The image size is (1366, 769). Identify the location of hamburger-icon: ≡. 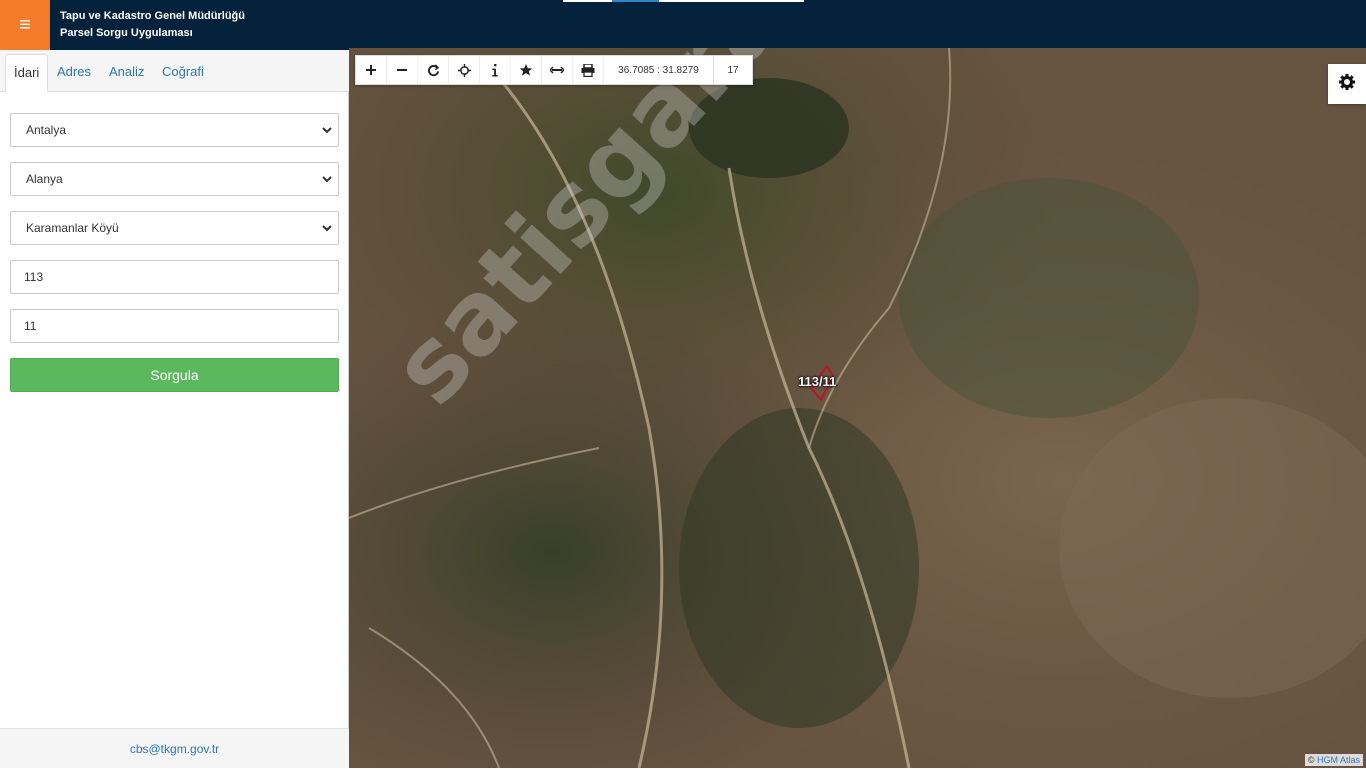
(25, 25).